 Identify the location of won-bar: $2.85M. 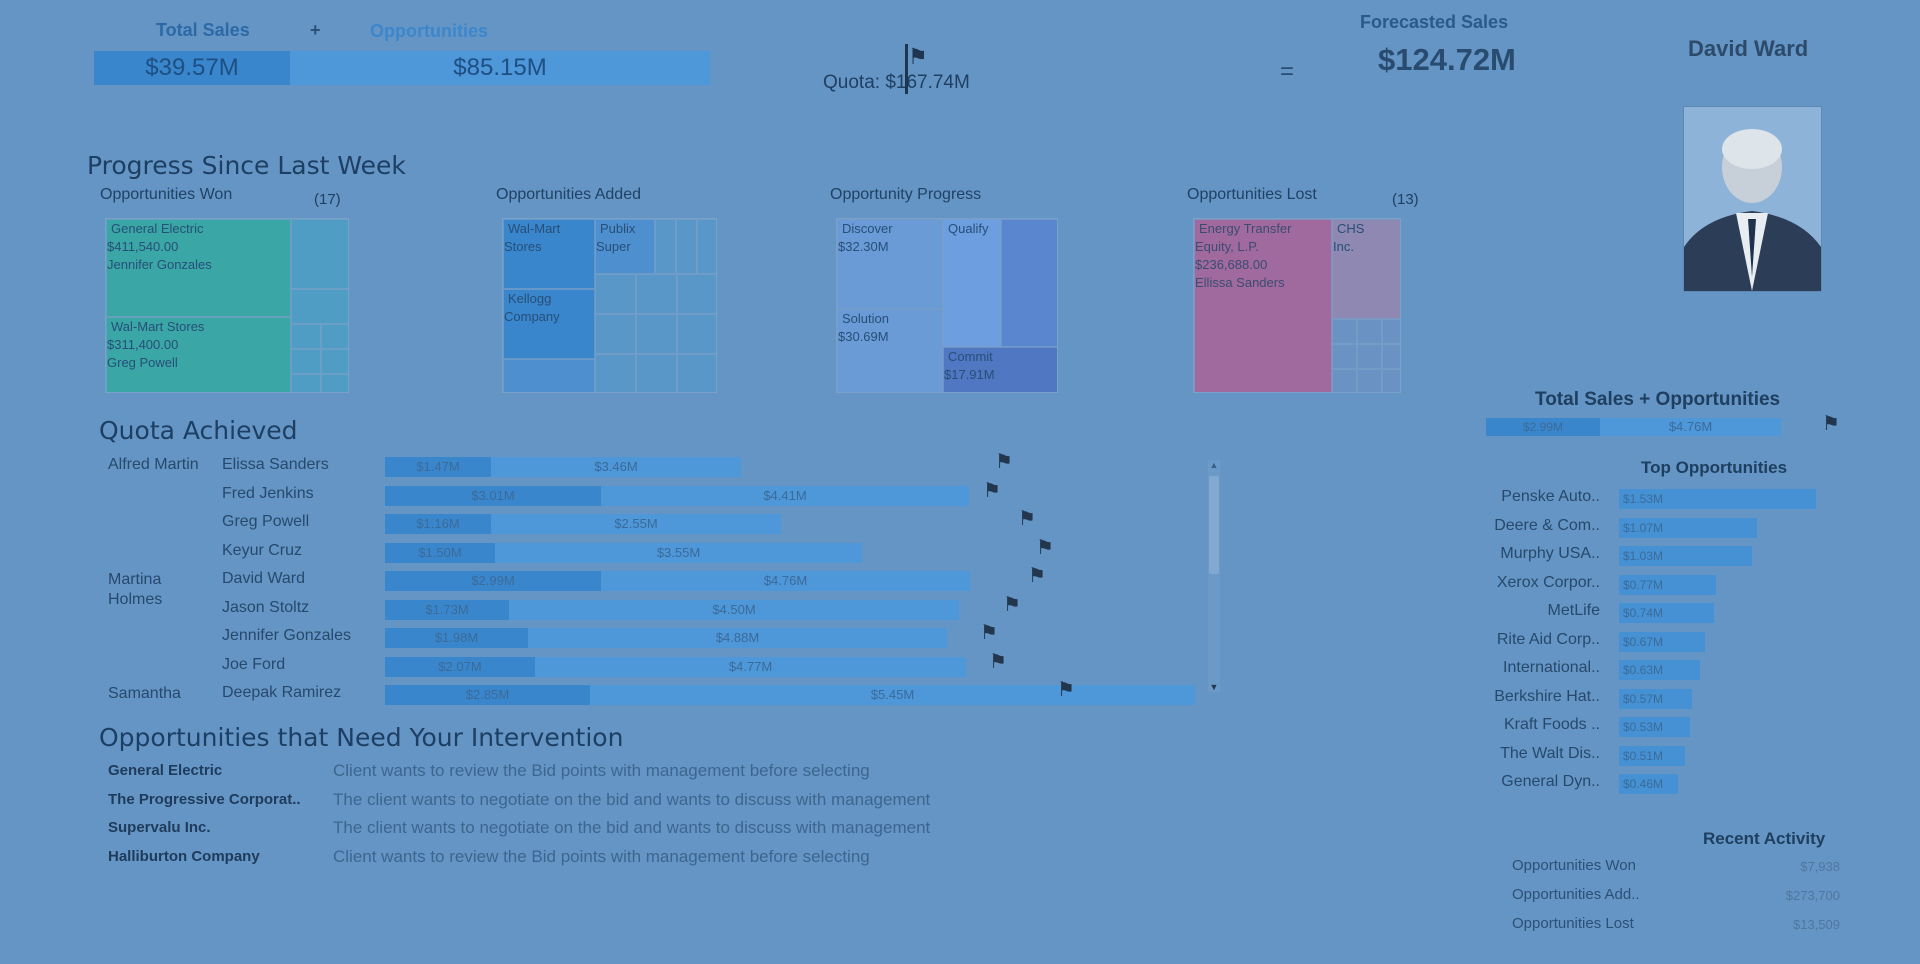
(487, 695).